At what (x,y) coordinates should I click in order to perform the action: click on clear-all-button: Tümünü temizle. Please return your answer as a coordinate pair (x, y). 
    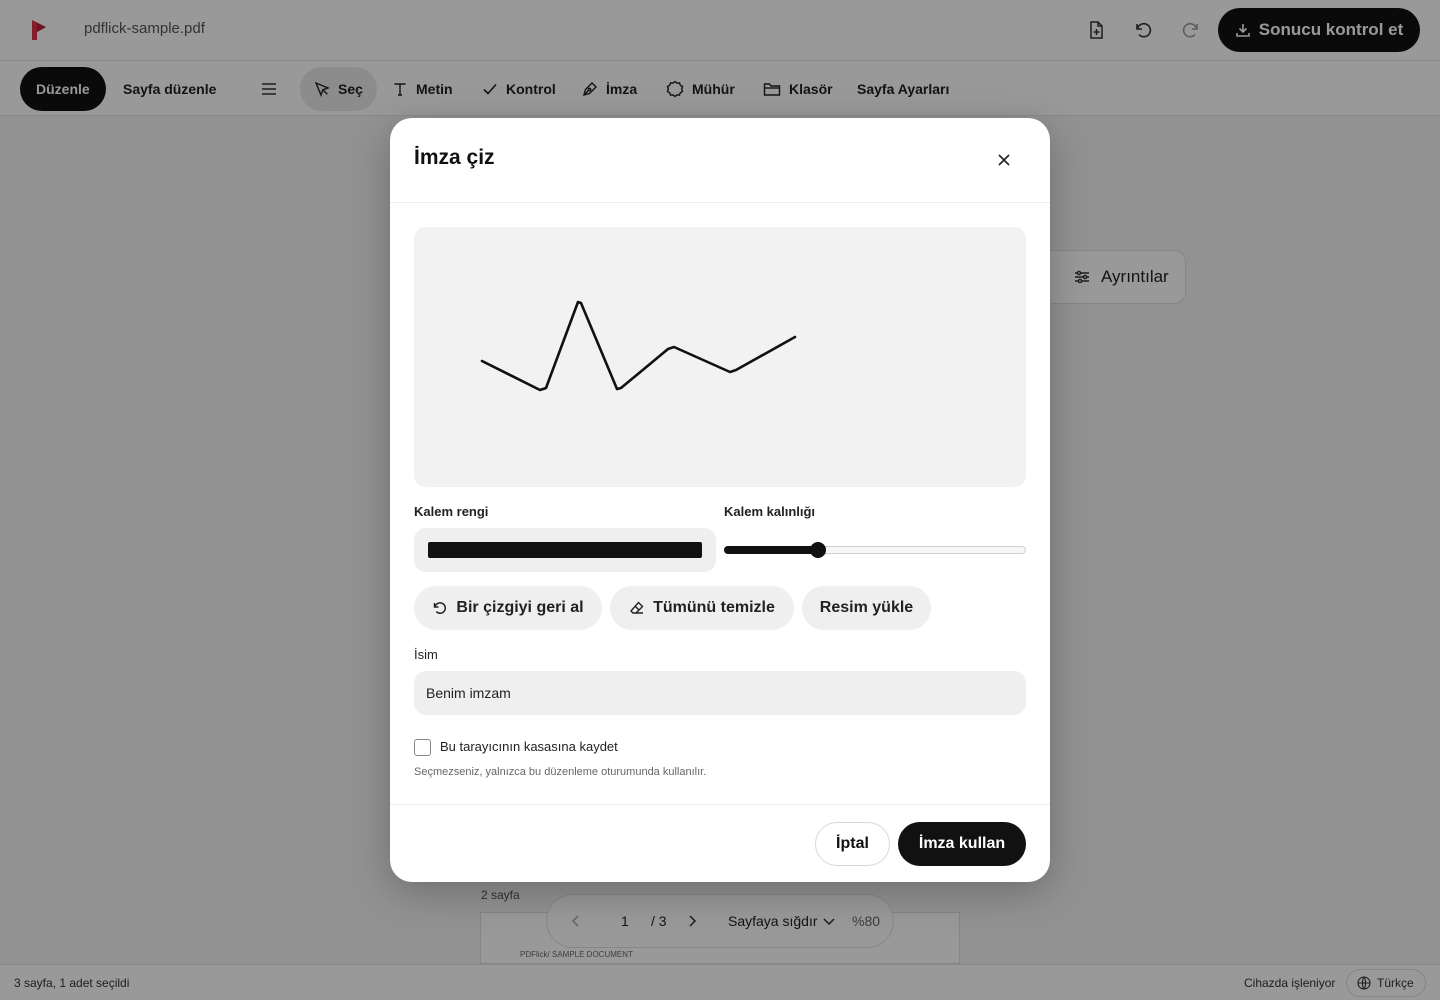
    Looking at the image, I should click on (702, 608).